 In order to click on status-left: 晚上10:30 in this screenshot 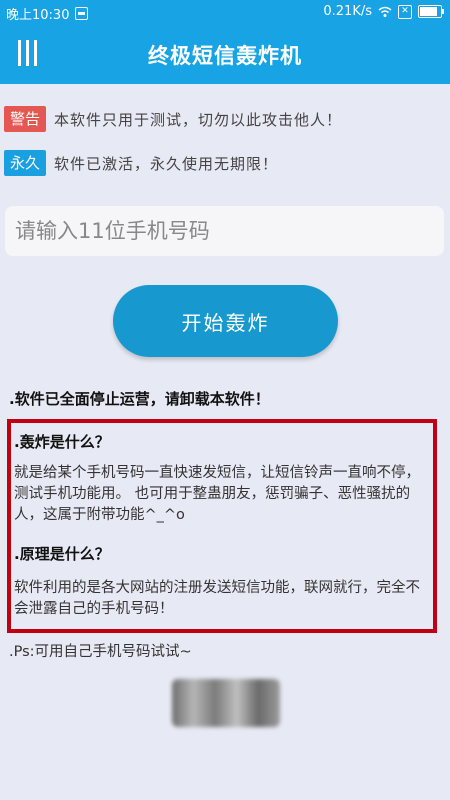, I will do `click(47, 13)`.